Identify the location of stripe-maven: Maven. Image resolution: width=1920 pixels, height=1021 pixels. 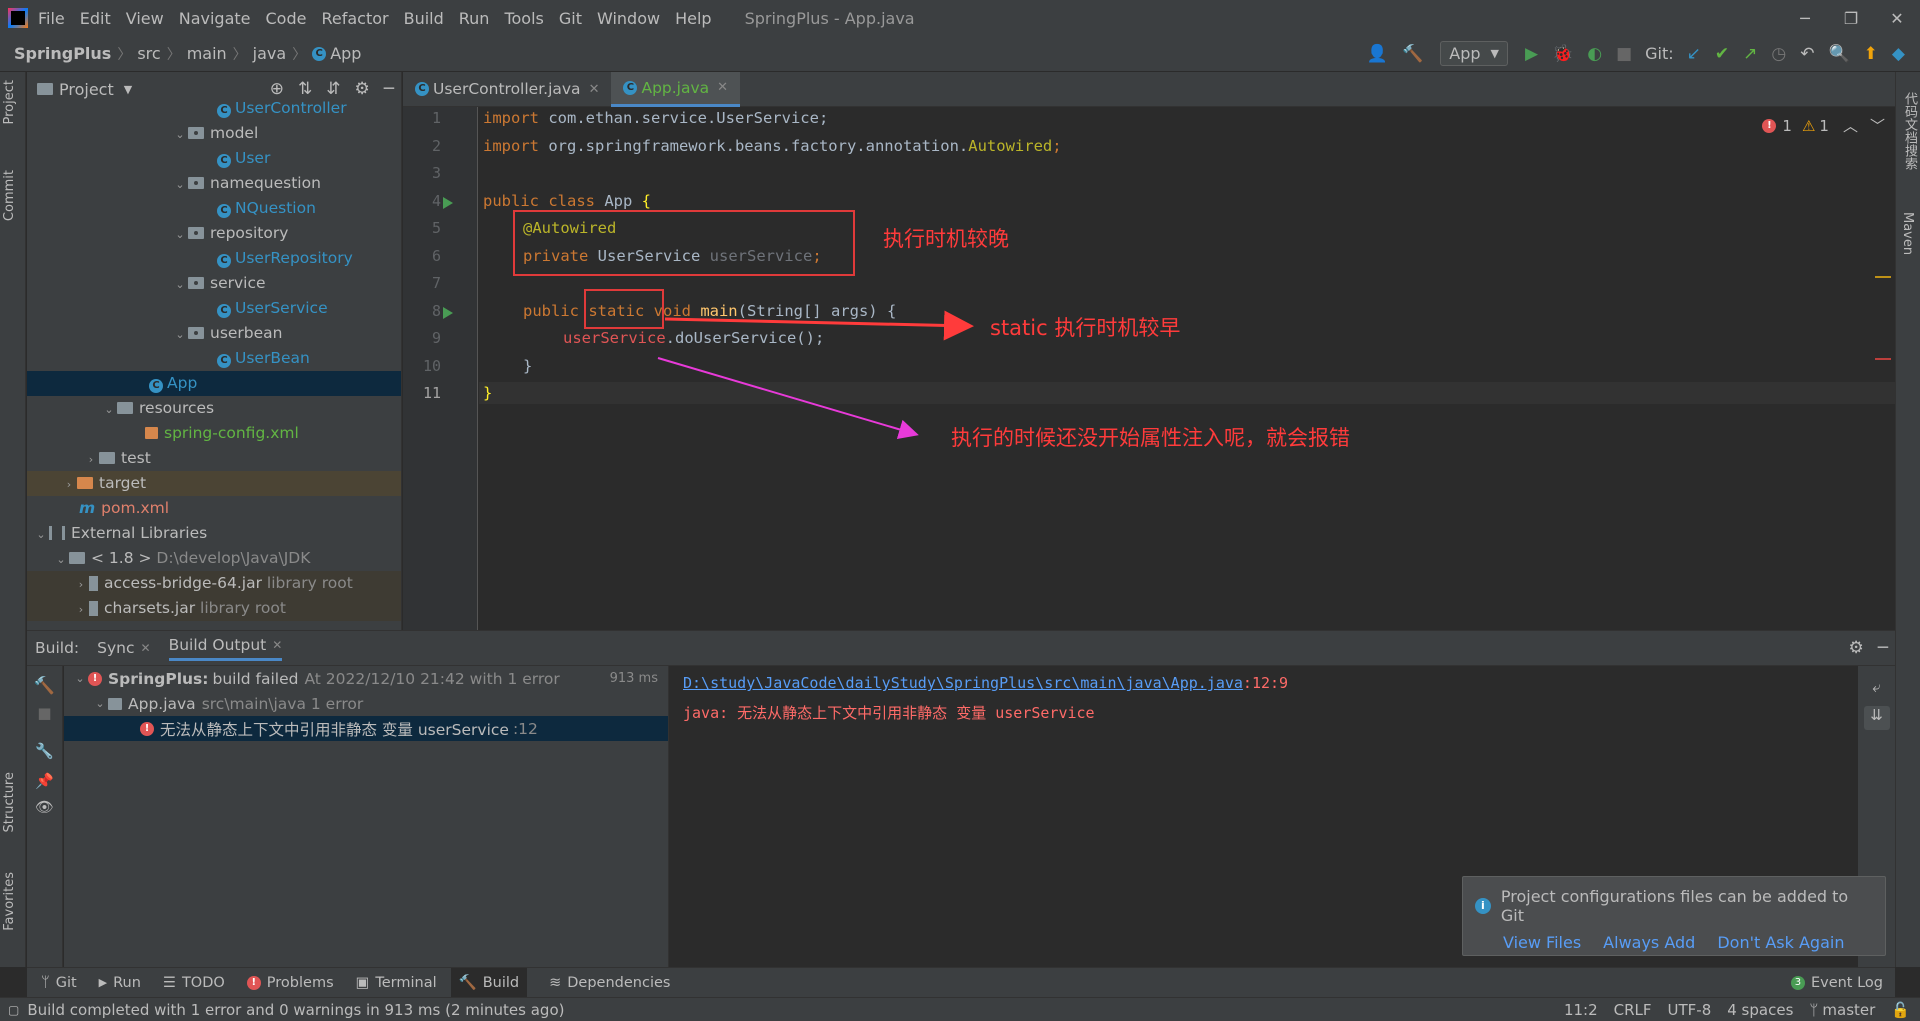
(1907, 233).